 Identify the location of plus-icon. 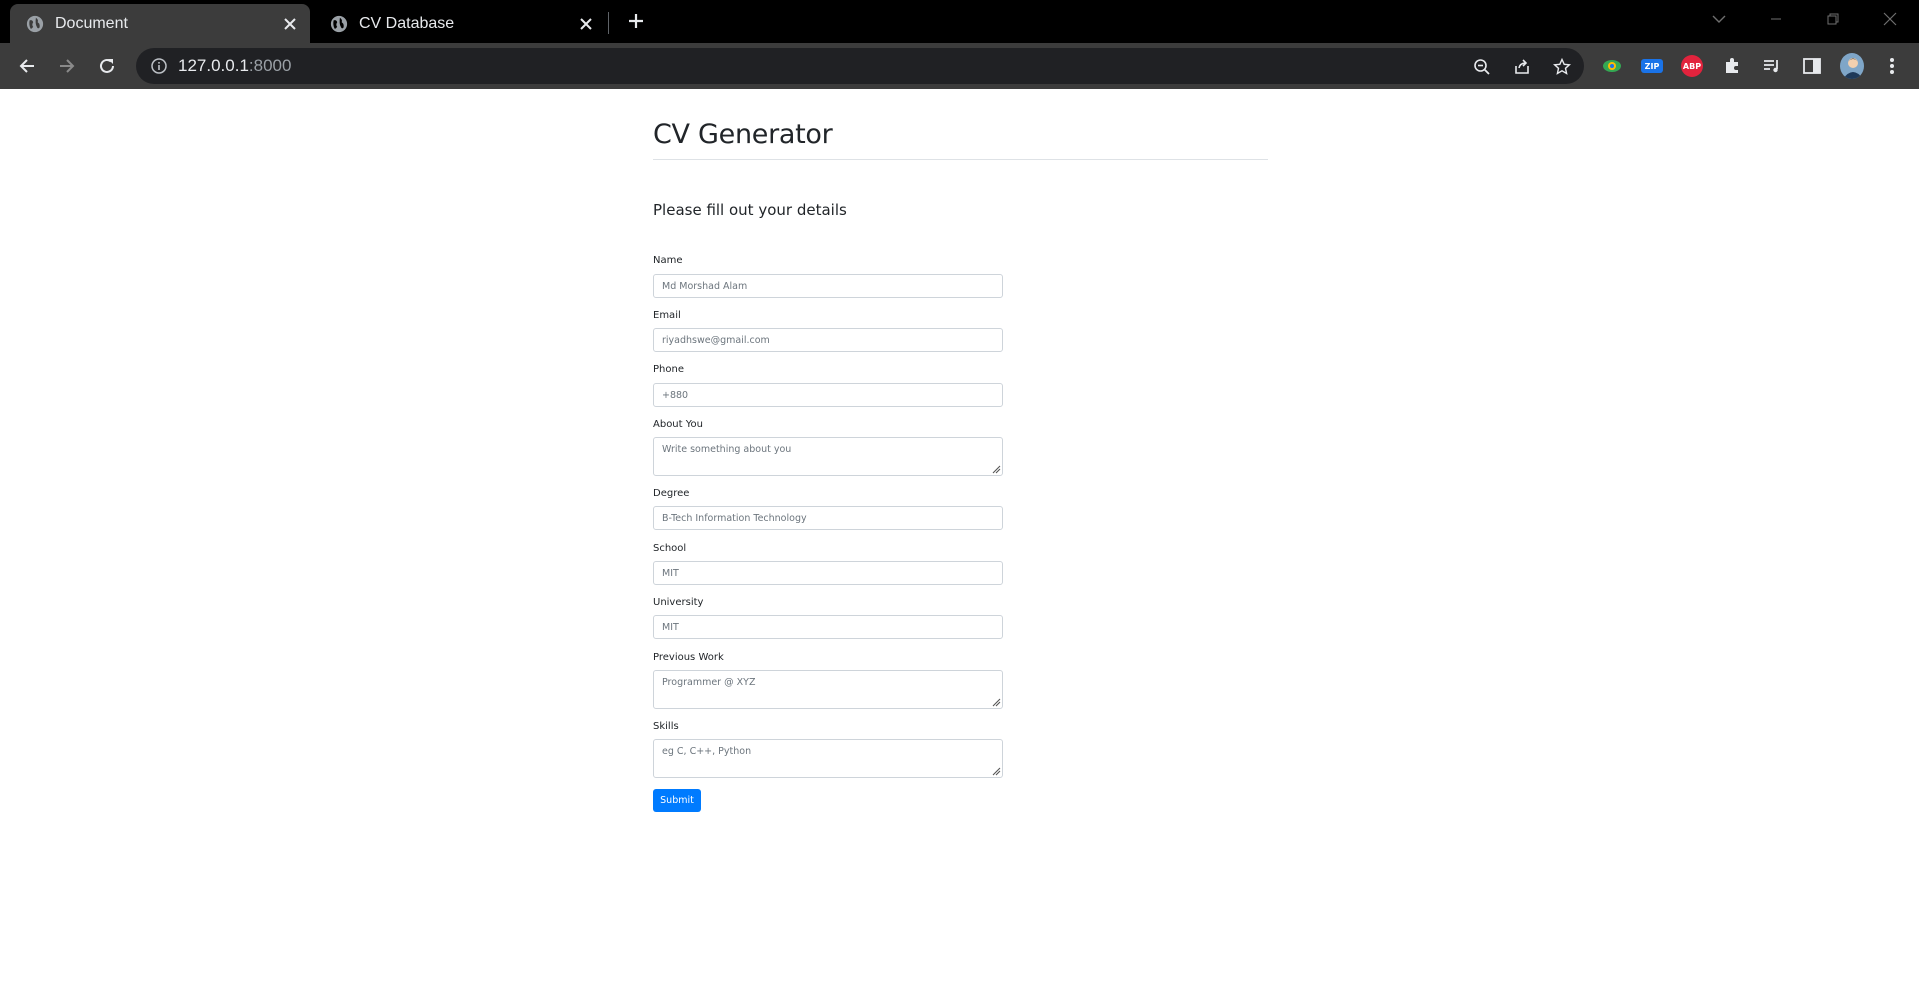
(636, 21).